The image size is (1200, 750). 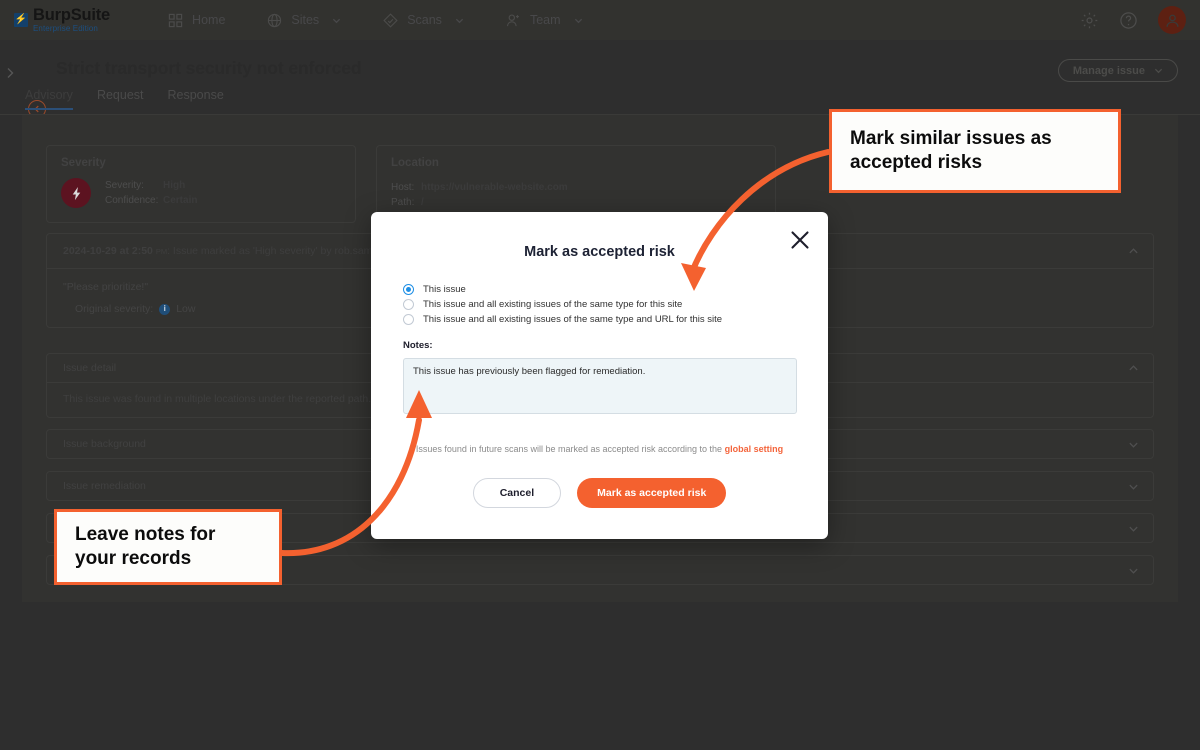 I want to click on severity-key: Severity:, so click(x=124, y=185).